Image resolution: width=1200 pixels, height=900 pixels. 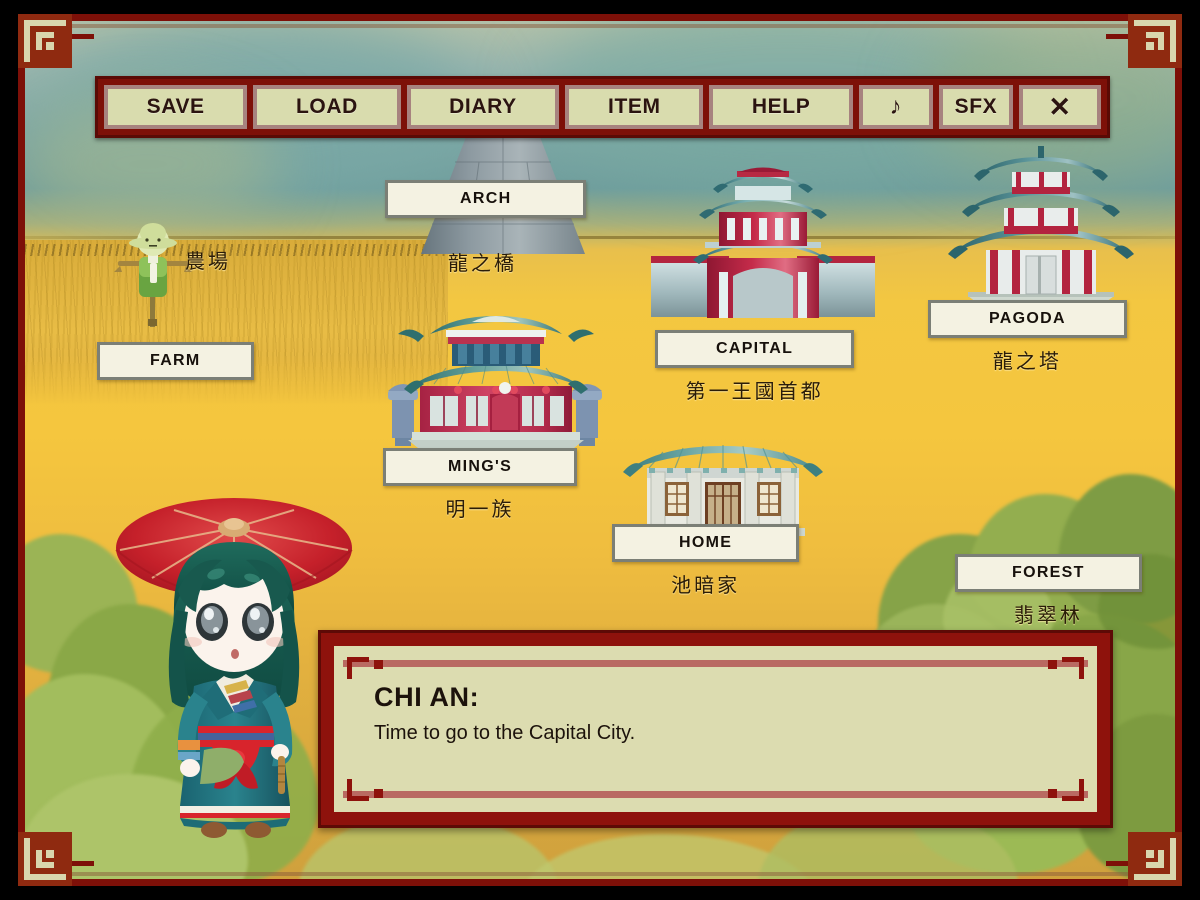 I want to click on forest-plaque-label: FOREST, so click(x=1048, y=573).